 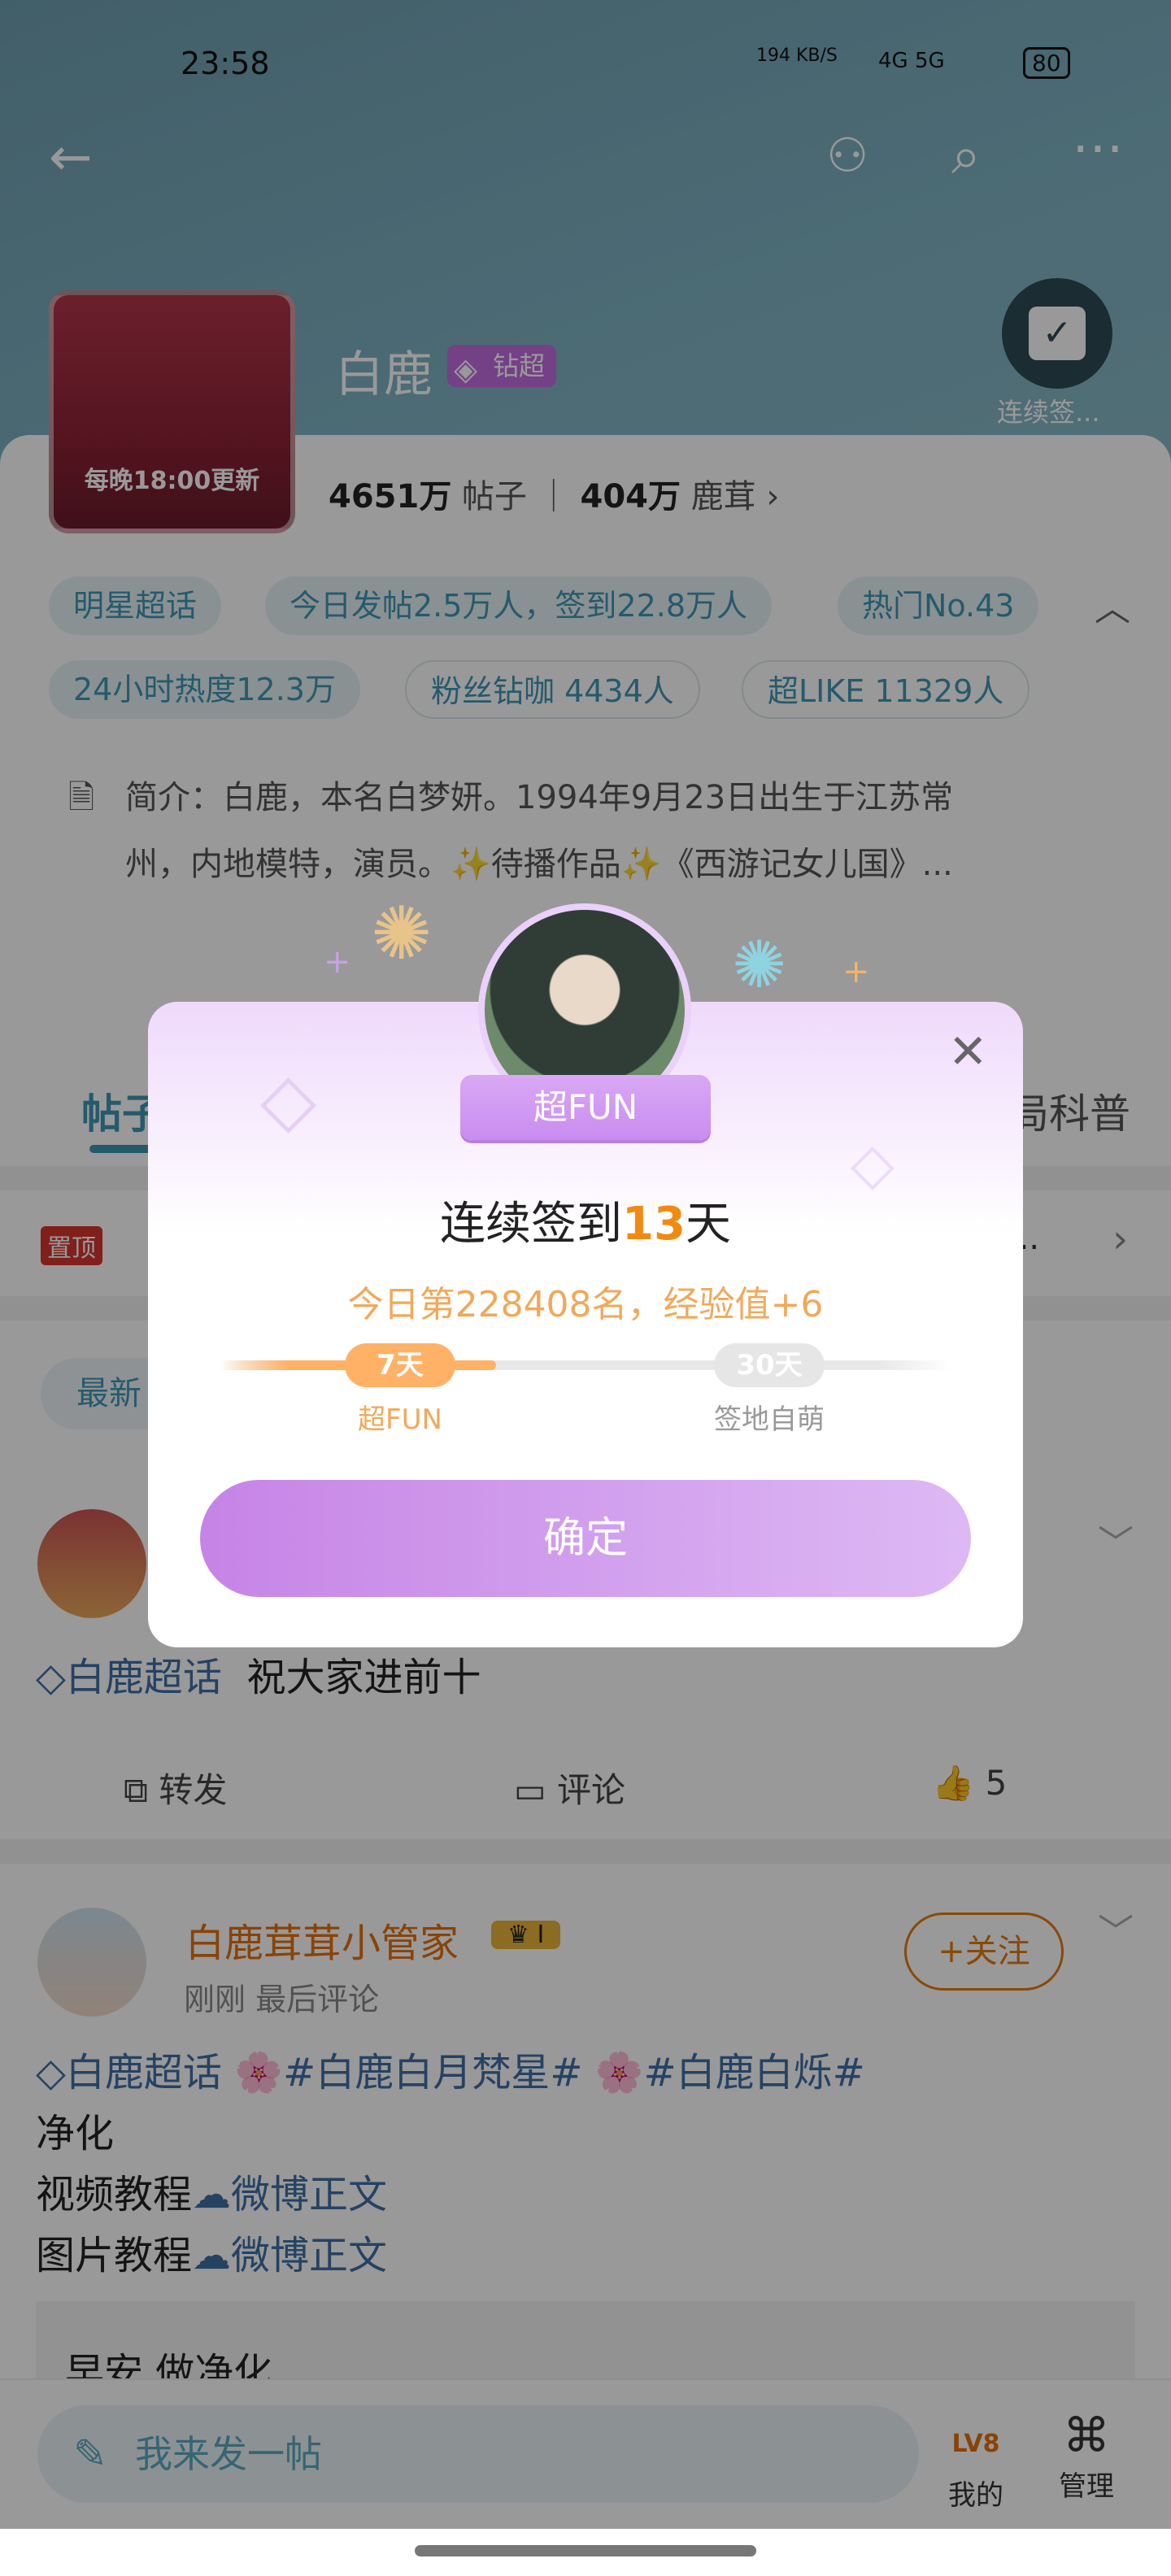 What do you see at coordinates (654, 1225) in the screenshot?
I see `checkin-days: 13` at bounding box center [654, 1225].